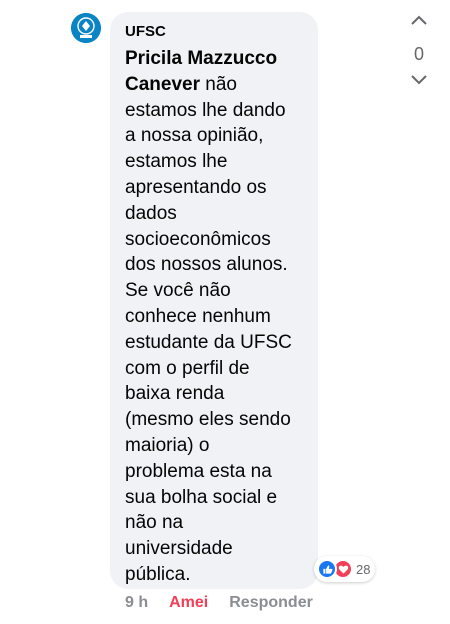  I want to click on avatar, so click(86, 28).